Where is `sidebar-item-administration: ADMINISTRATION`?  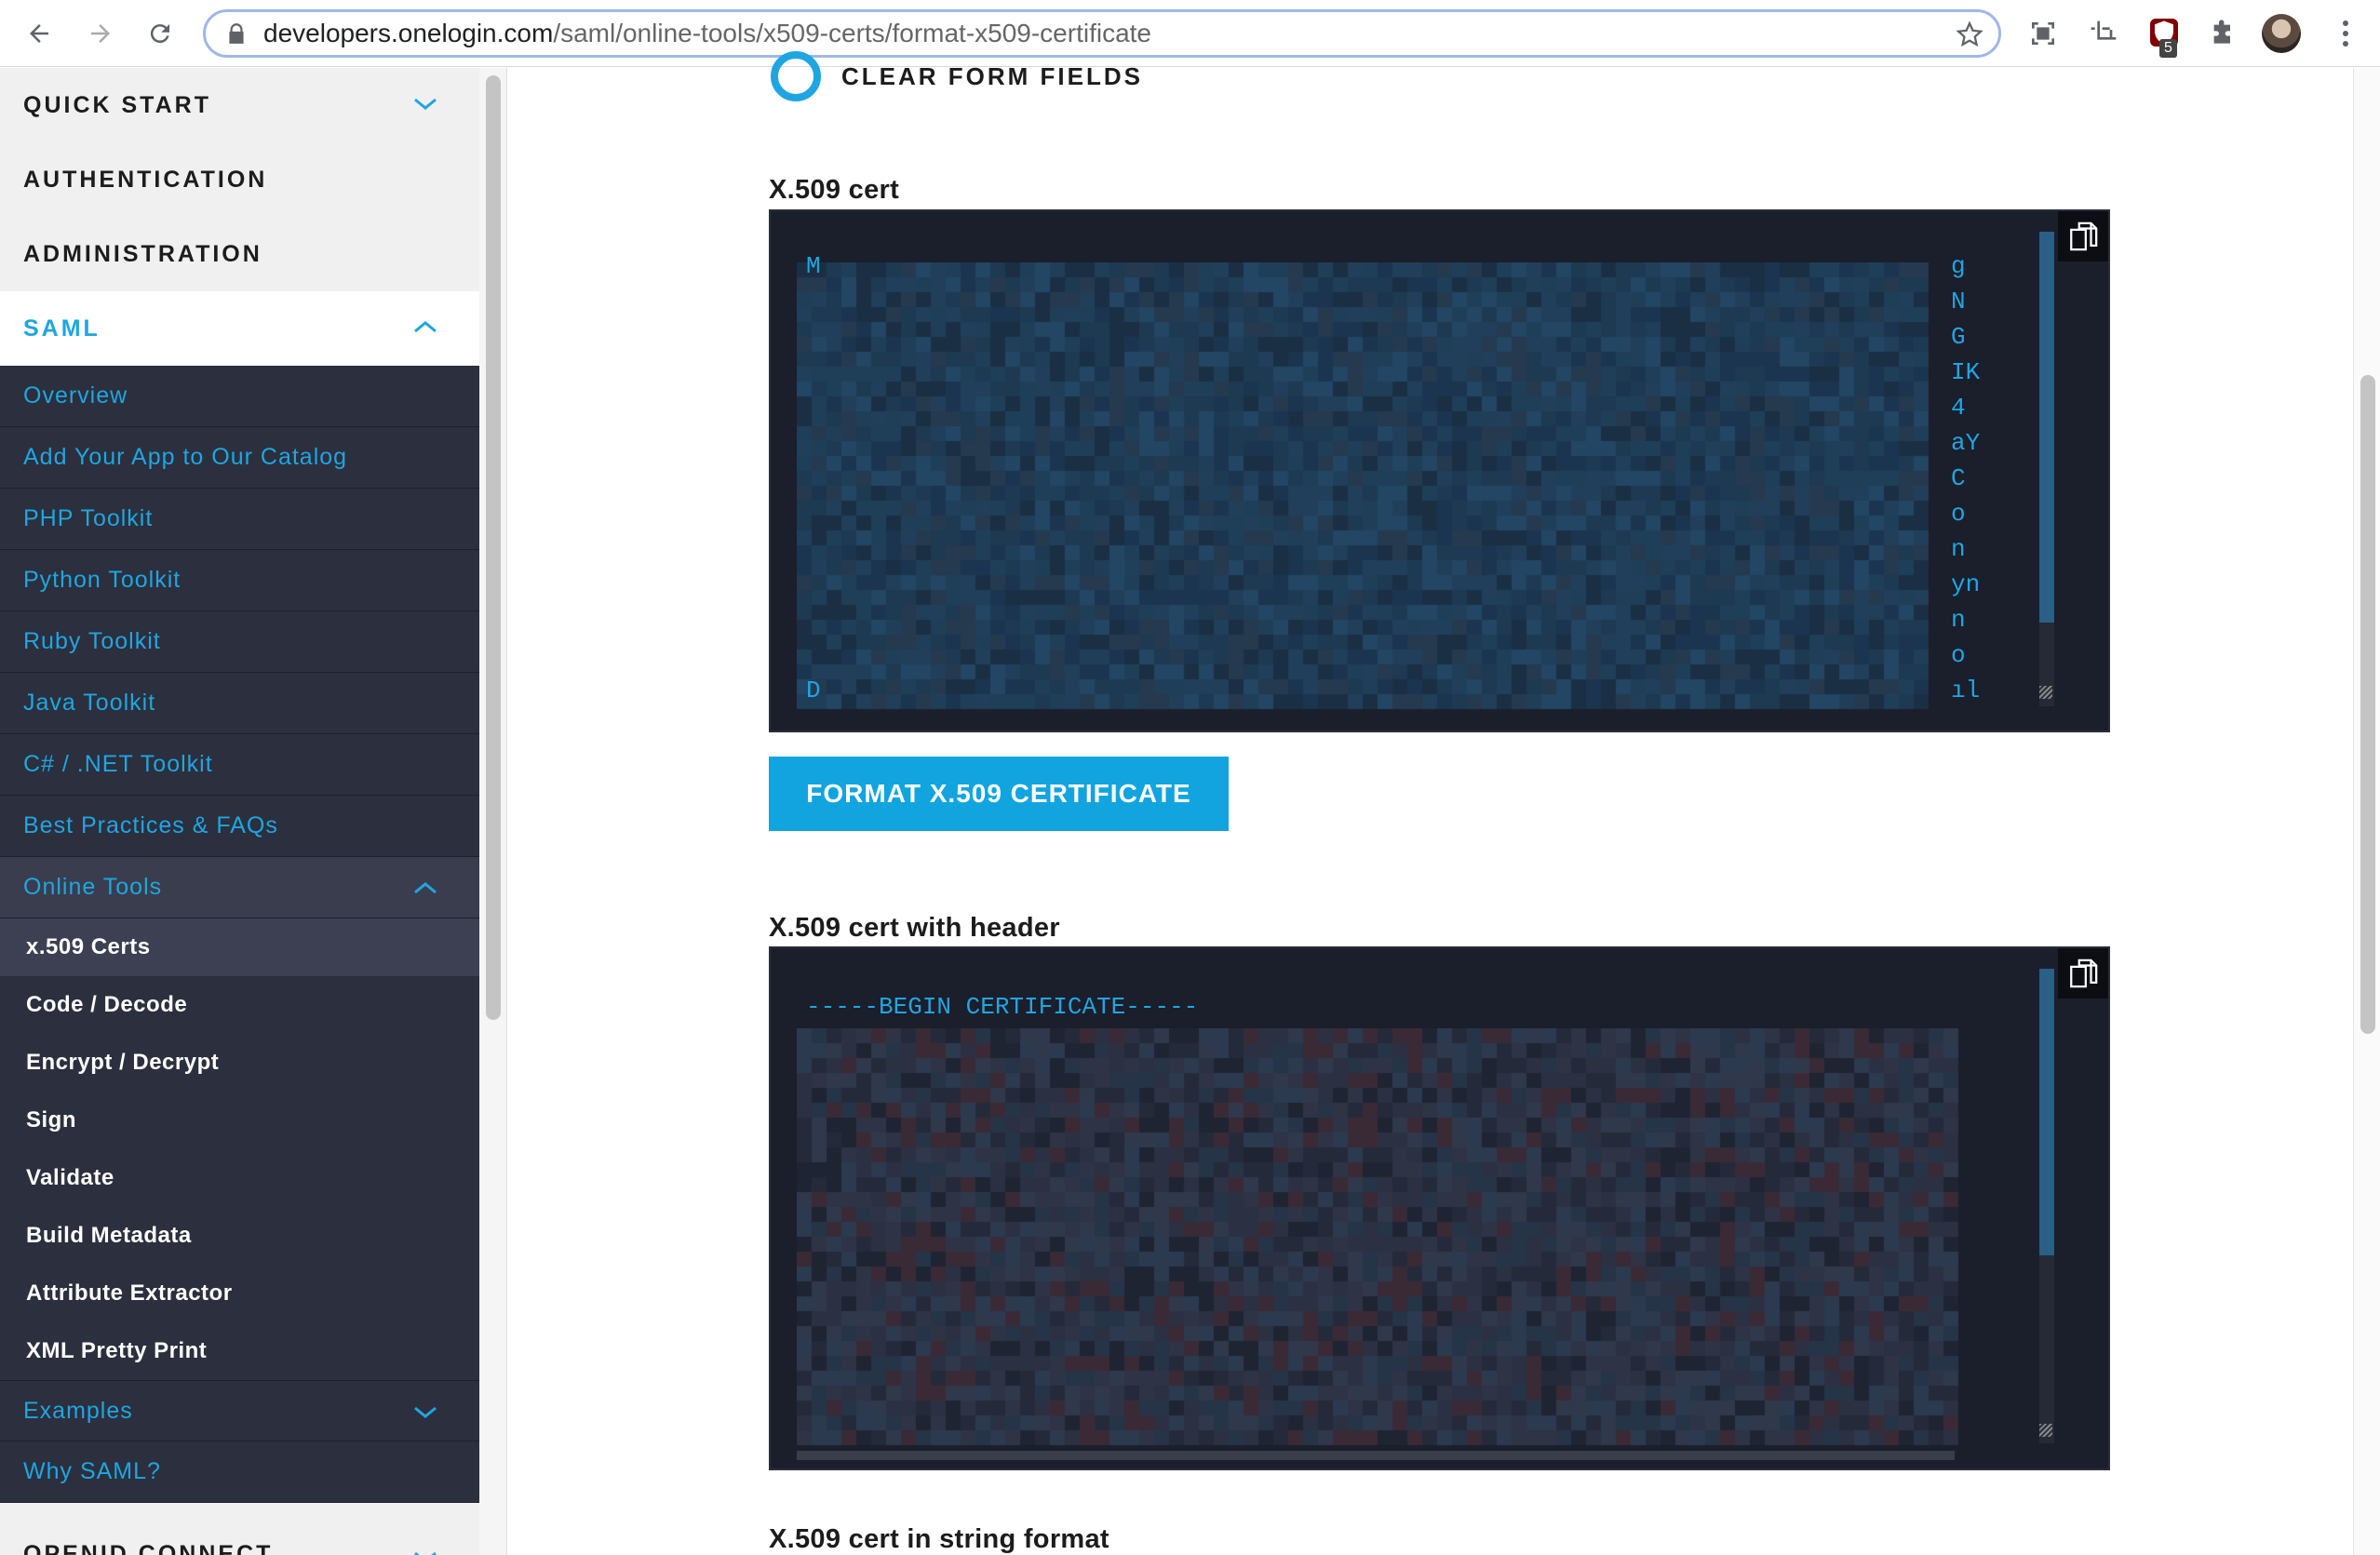 sidebar-item-administration: ADMINISTRATION is located at coordinates (240, 254).